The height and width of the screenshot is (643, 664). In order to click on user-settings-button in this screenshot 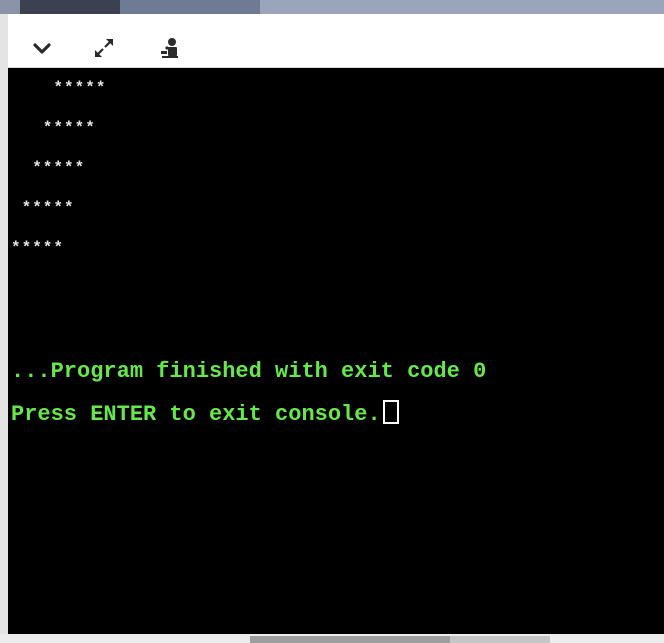, I will do `click(170, 48)`.